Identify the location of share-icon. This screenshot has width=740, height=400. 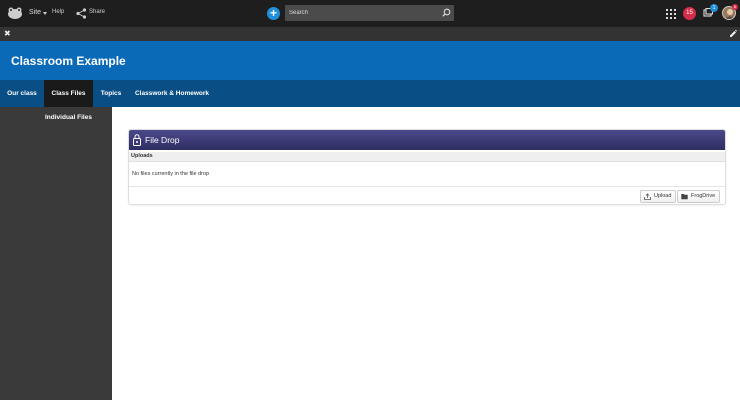
(81, 13).